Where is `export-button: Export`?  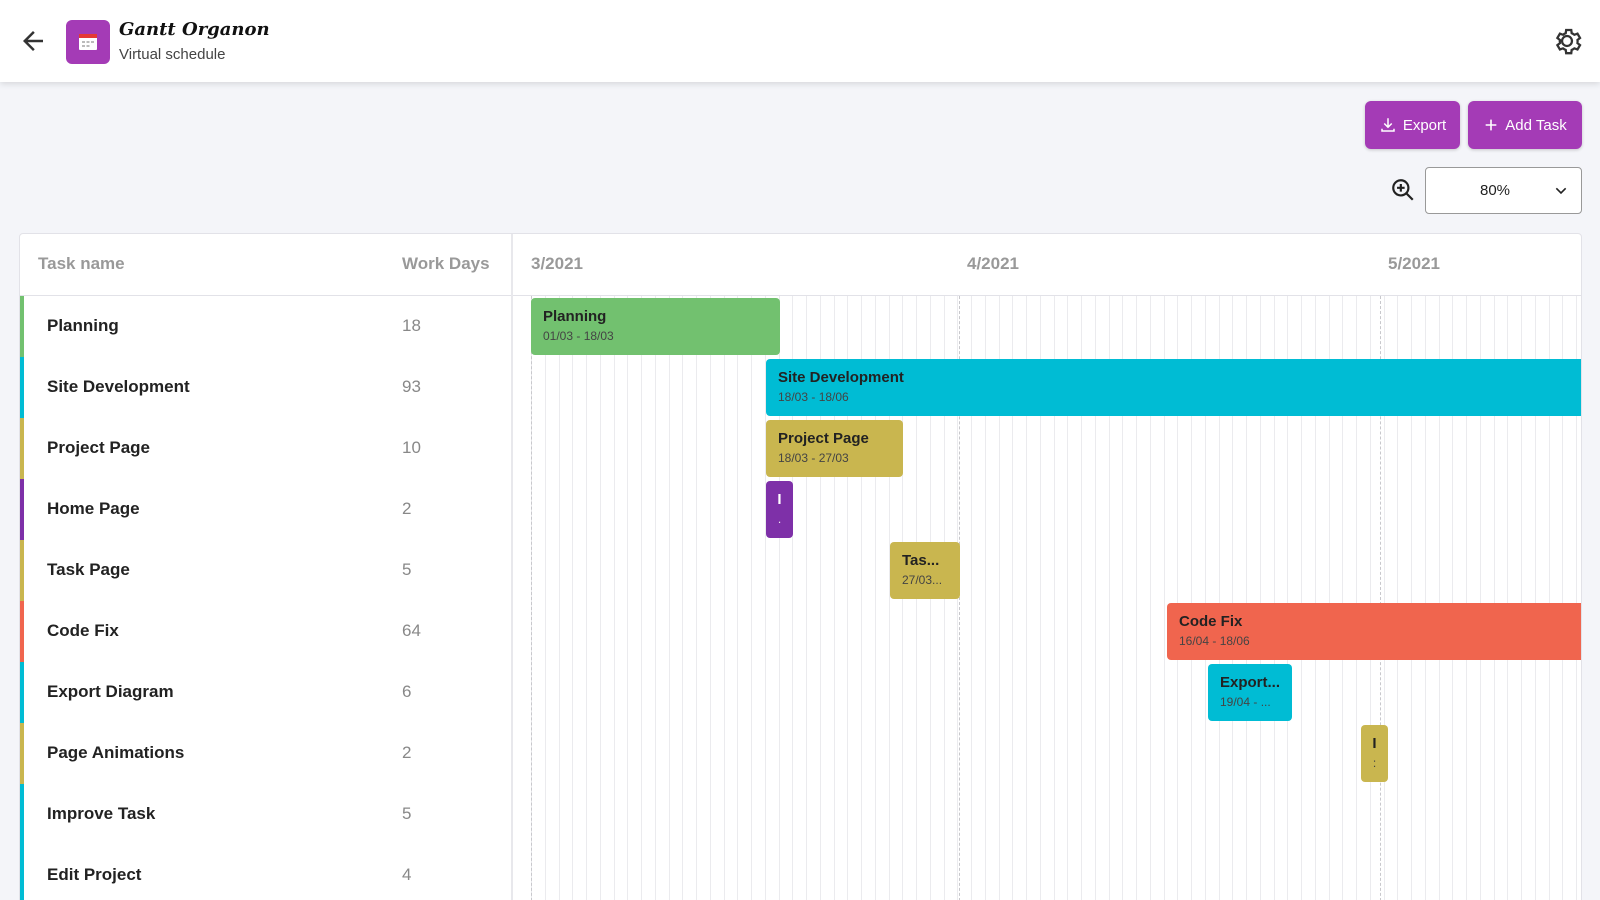 export-button: Export is located at coordinates (1412, 125).